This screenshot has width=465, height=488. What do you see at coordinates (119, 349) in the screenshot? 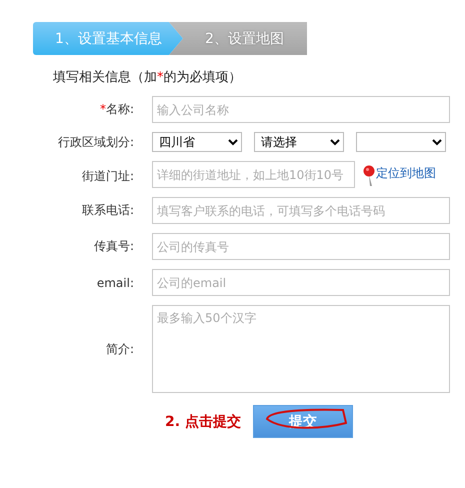
I see `field-label: 简介:` at bounding box center [119, 349].